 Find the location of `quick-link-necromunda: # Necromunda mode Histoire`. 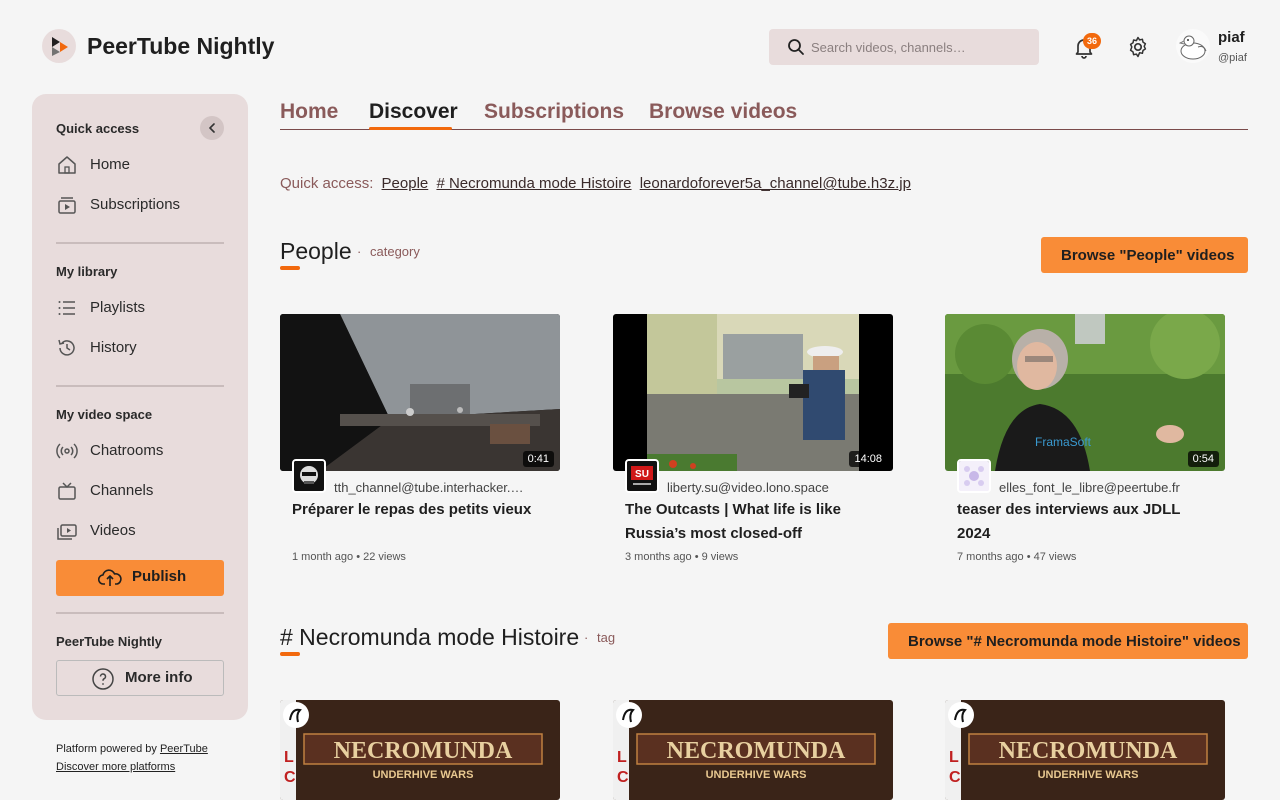

quick-link-necromunda: # Necromunda mode Histoire is located at coordinates (533, 183).